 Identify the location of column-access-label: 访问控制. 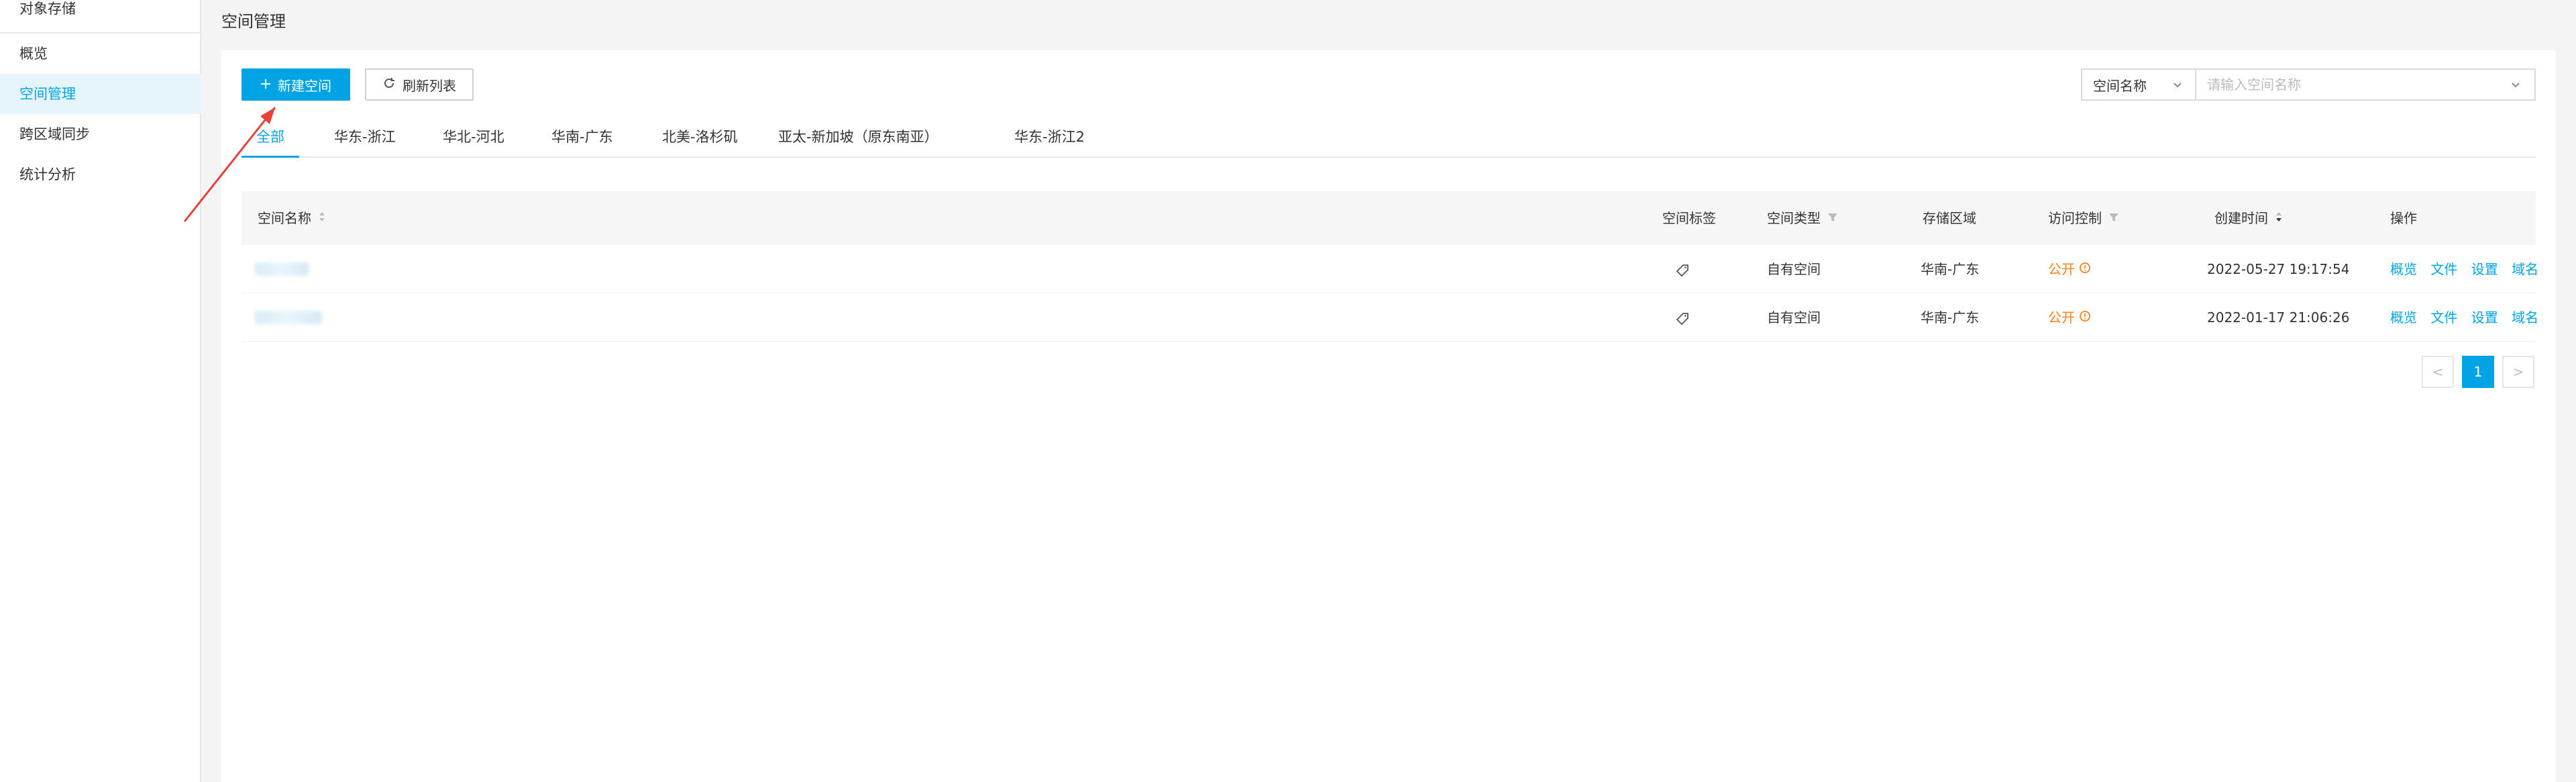
(2075, 218).